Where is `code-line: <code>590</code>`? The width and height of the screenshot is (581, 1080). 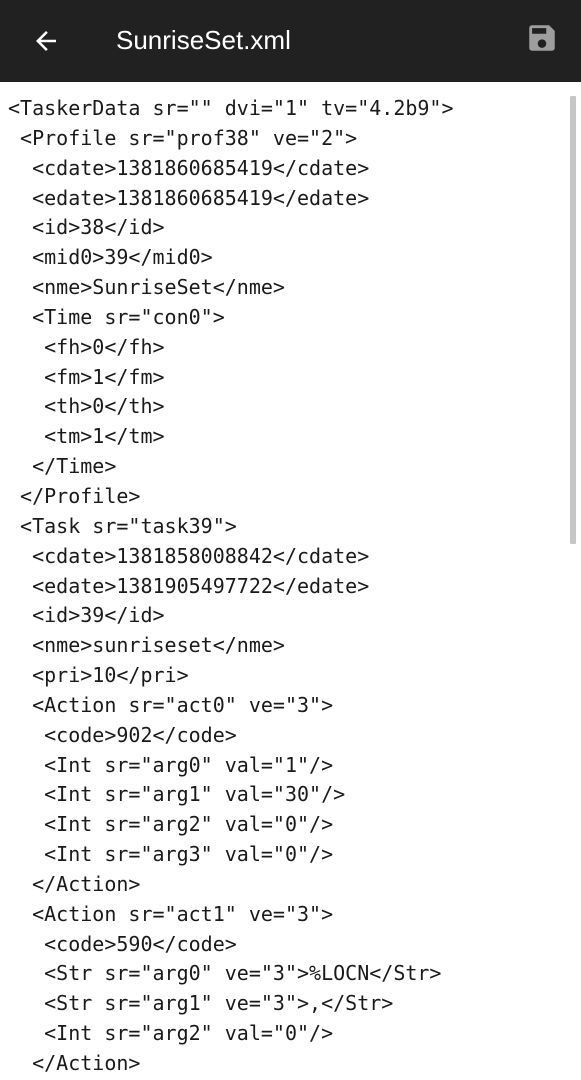 code-line: <code>590</code> is located at coordinates (122, 943).